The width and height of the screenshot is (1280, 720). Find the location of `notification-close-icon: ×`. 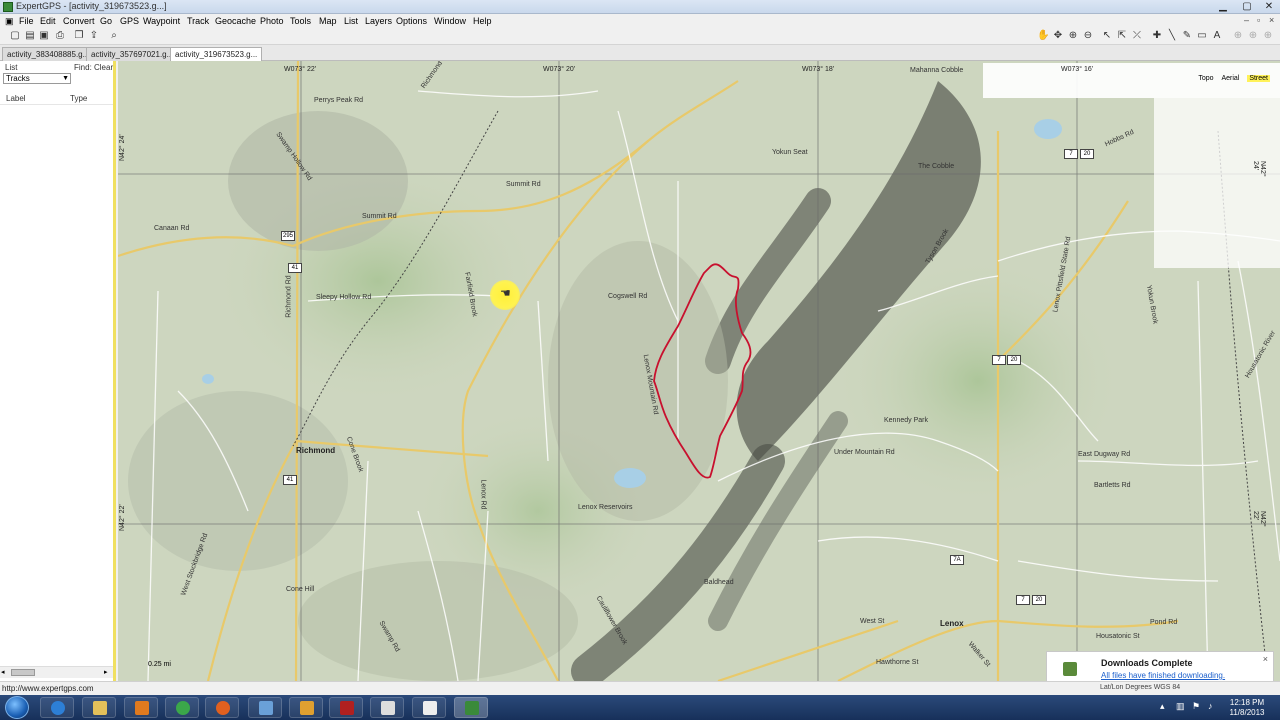

notification-close-icon: × is located at coordinates (1265, 659).